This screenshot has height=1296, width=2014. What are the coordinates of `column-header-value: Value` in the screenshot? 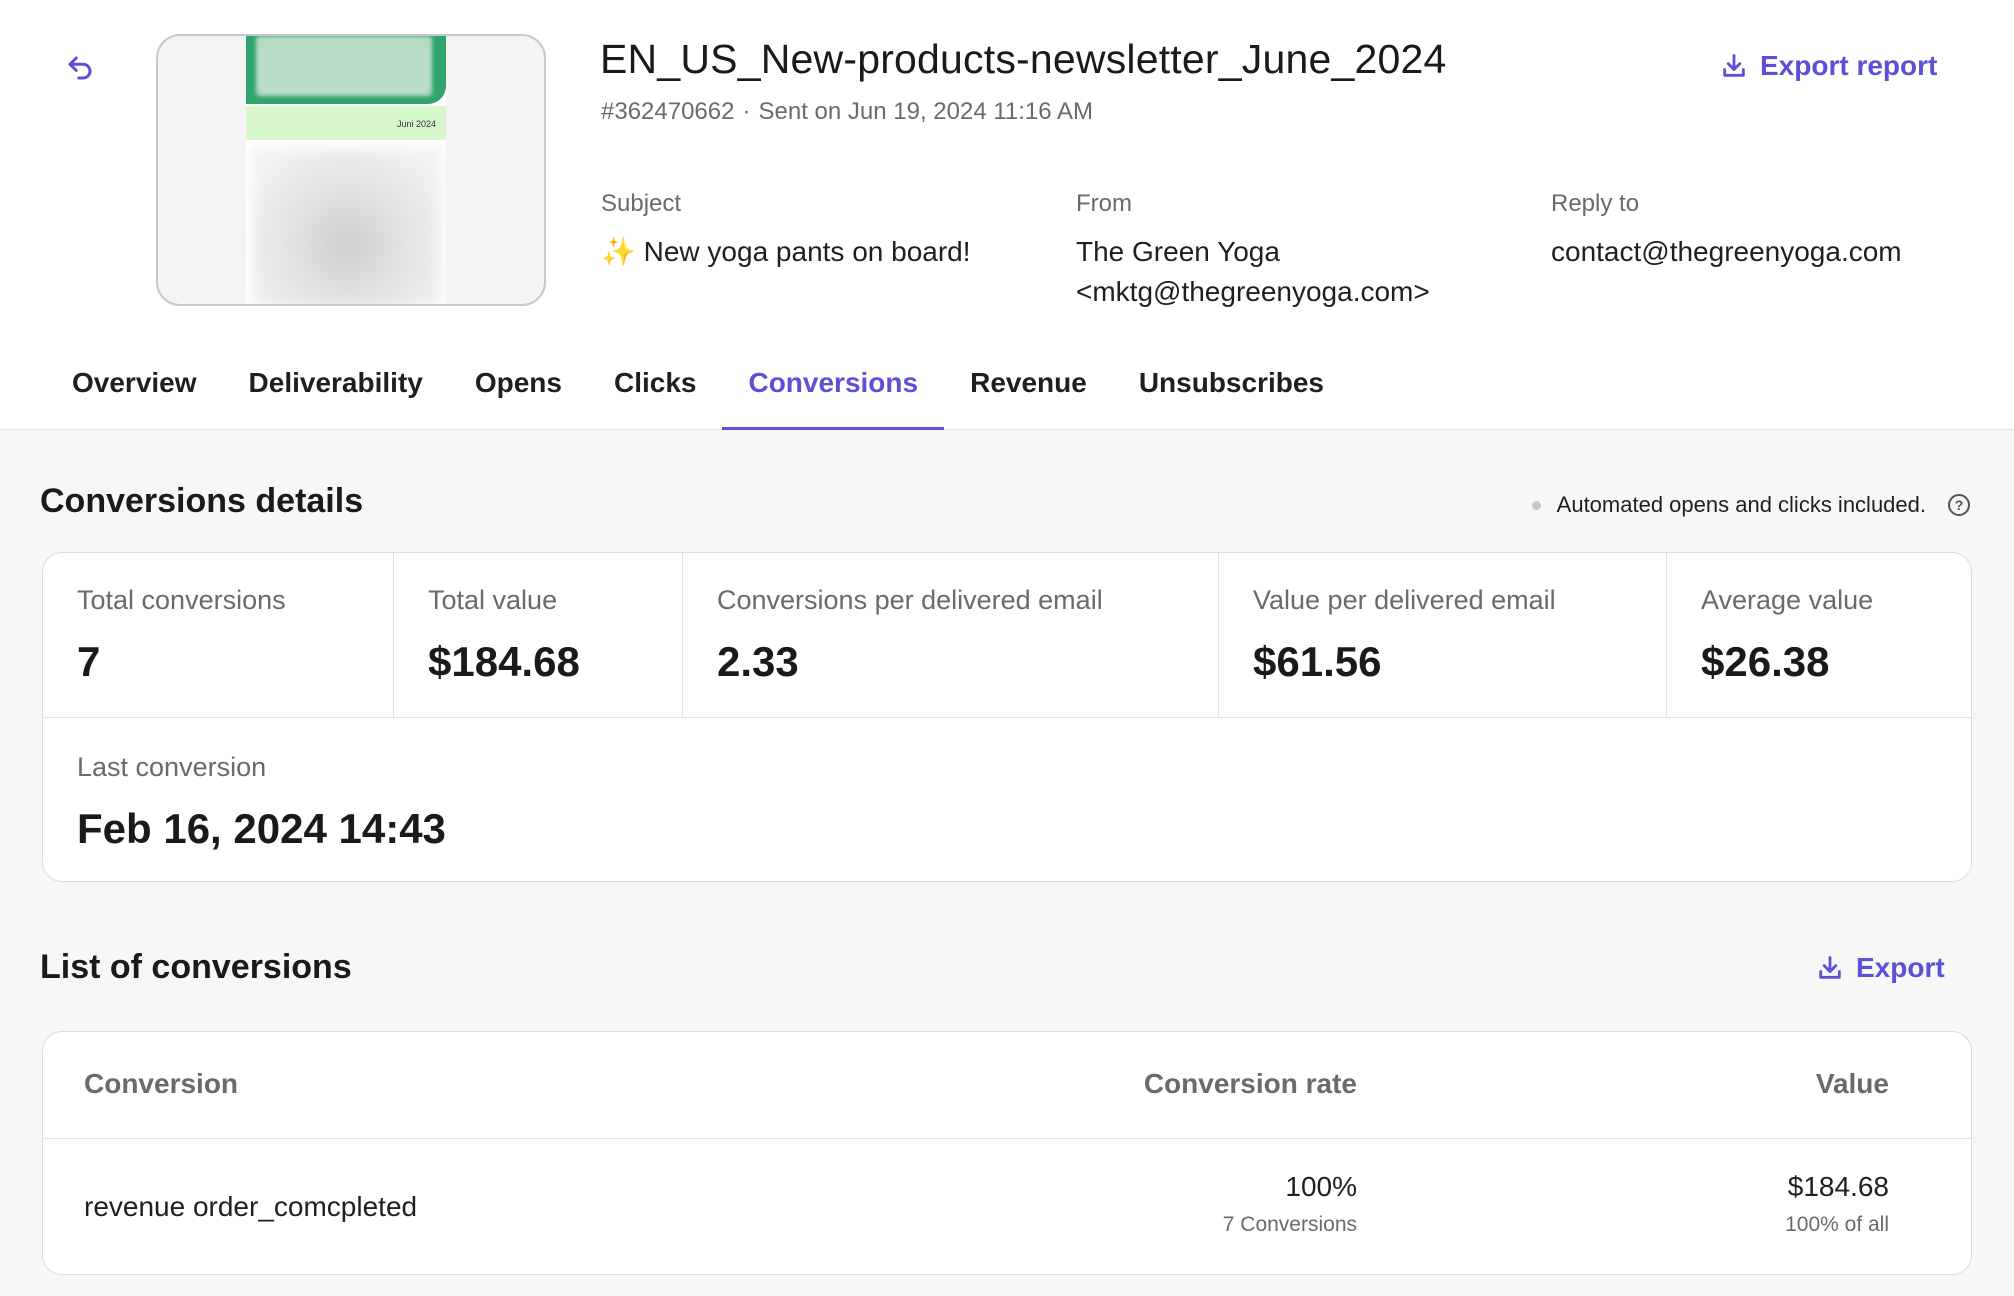 It's located at (1852, 1084).